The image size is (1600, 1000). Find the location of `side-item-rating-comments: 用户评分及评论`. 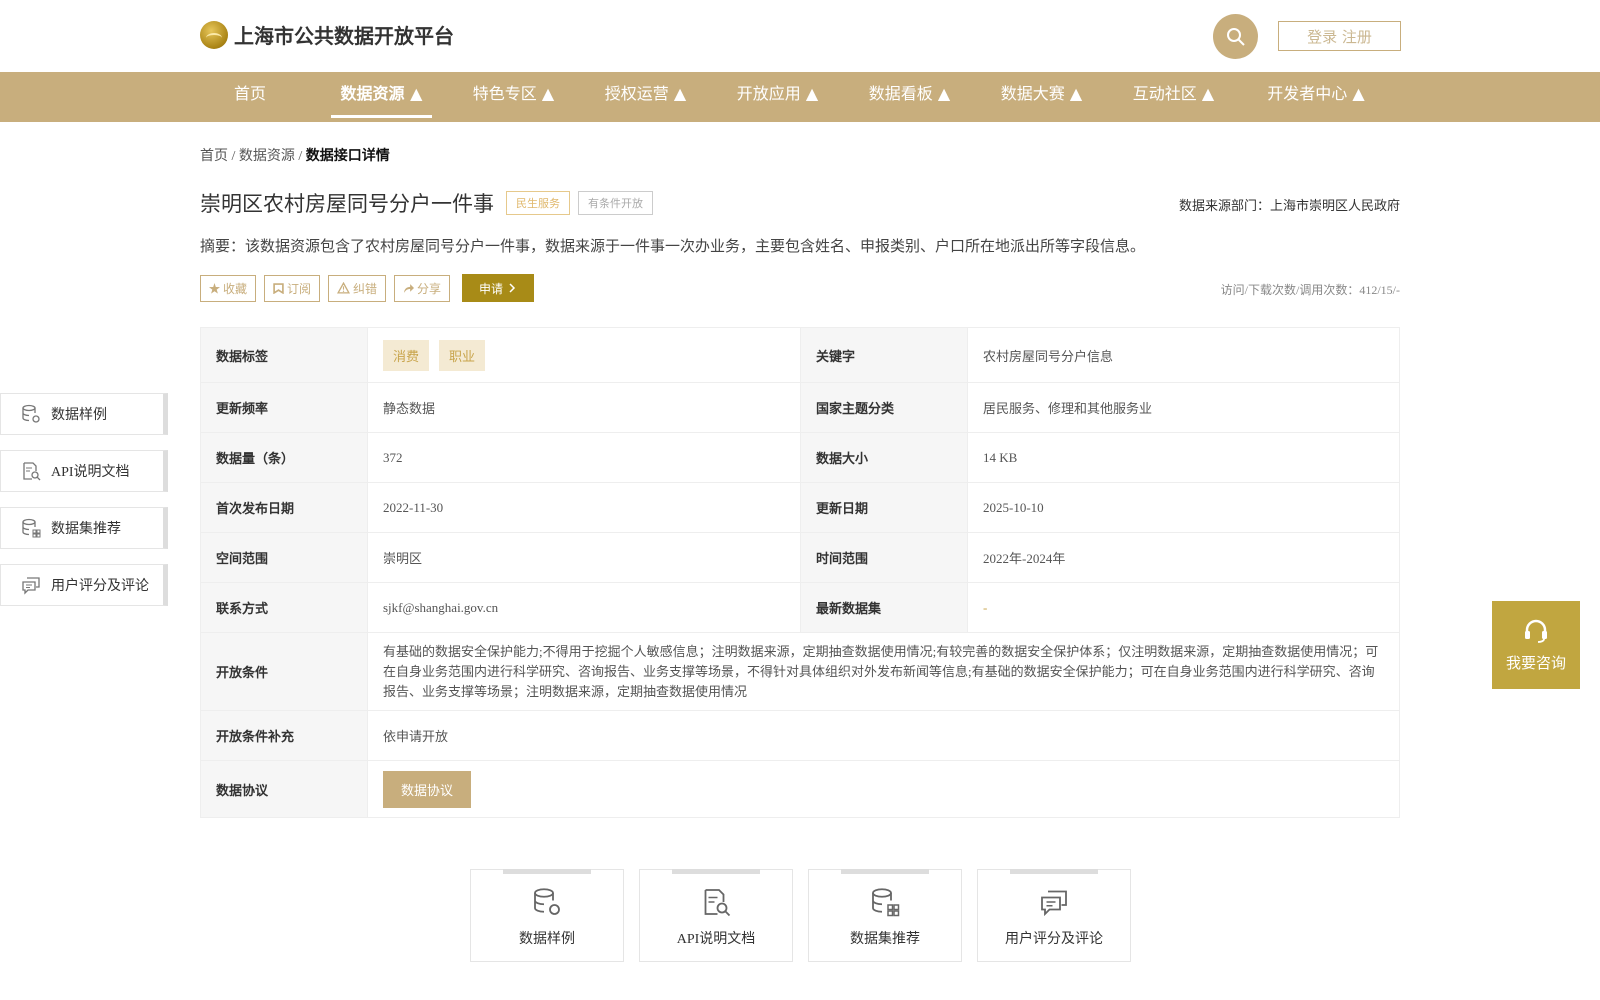

side-item-rating-comments: 用户评分及评论 is located at coordinates (84, 585).